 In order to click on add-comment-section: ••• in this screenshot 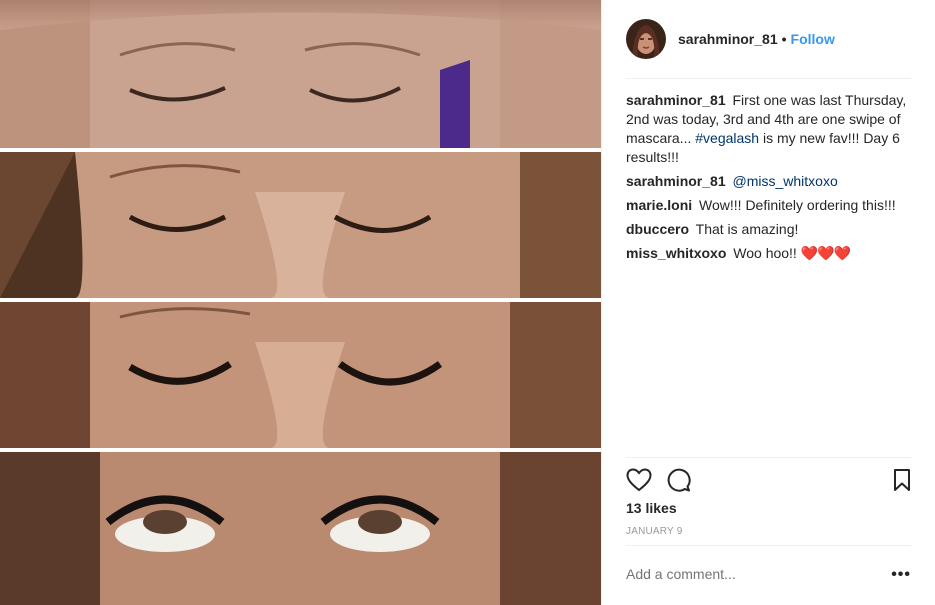, I will do `click(768, 575)`.